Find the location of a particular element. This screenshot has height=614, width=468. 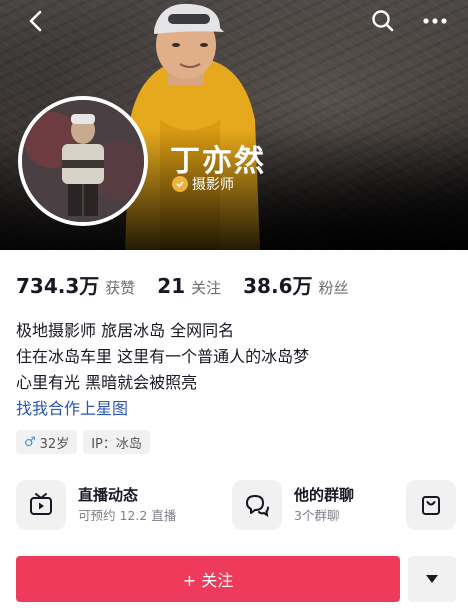

male-icon: ♂ is located at coordinates (30, 442).